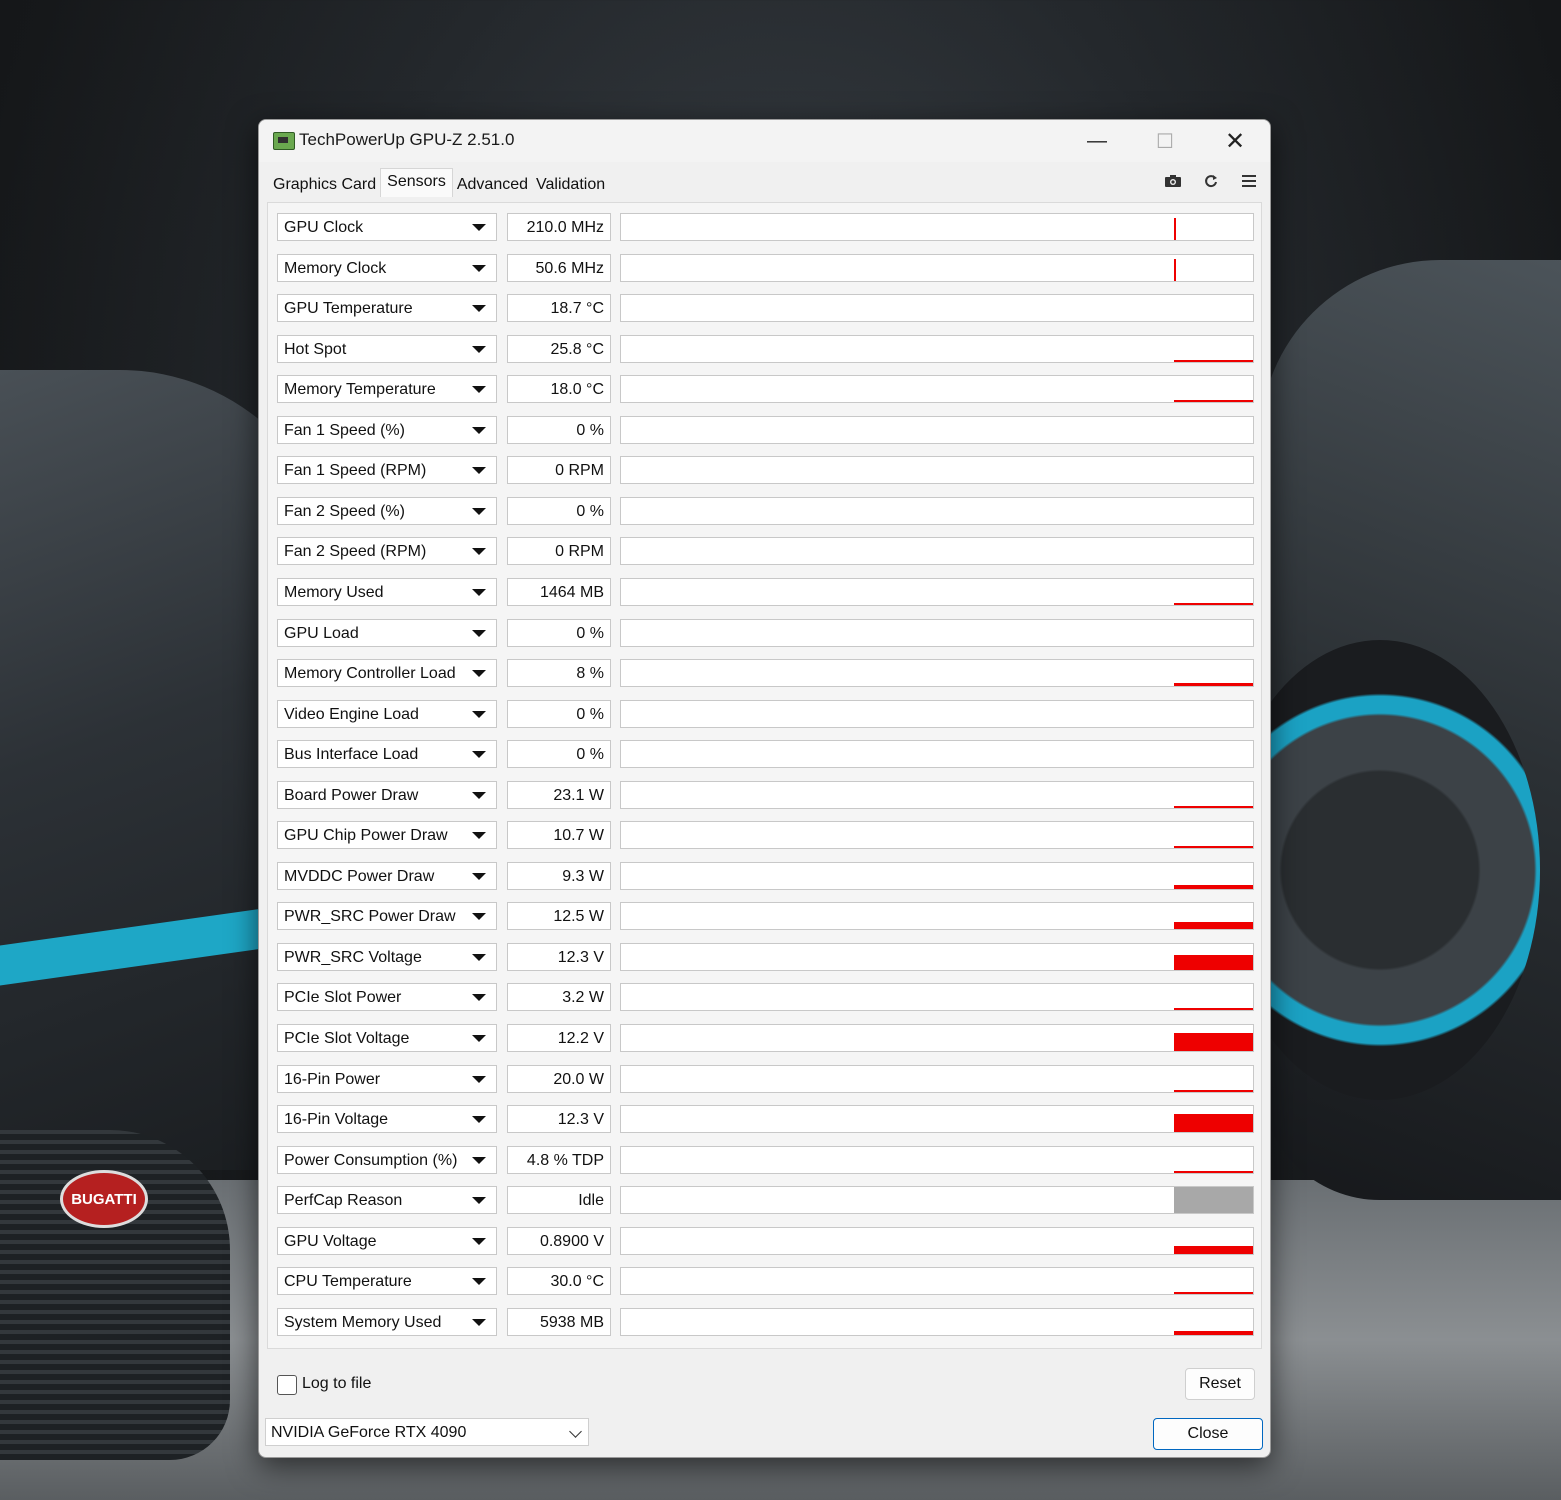 The height and width of the screenshot is (1500, 1561). What do you see at coordinates (387, 997) in the screenshot?
I see `sensor-select: PCIe Slot Power` at bounding box center [387, 997].